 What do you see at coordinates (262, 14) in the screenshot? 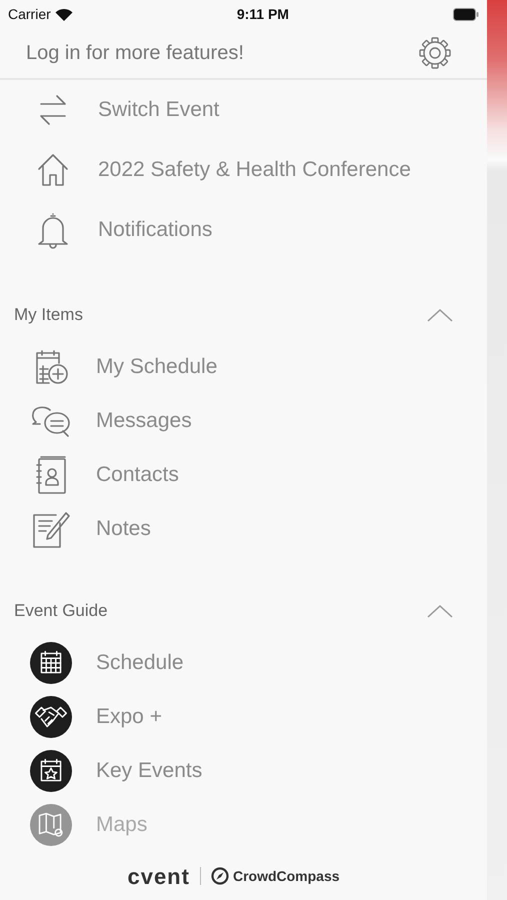
I see `status-time: 9:11 PM` at bounding box center [262, 14].